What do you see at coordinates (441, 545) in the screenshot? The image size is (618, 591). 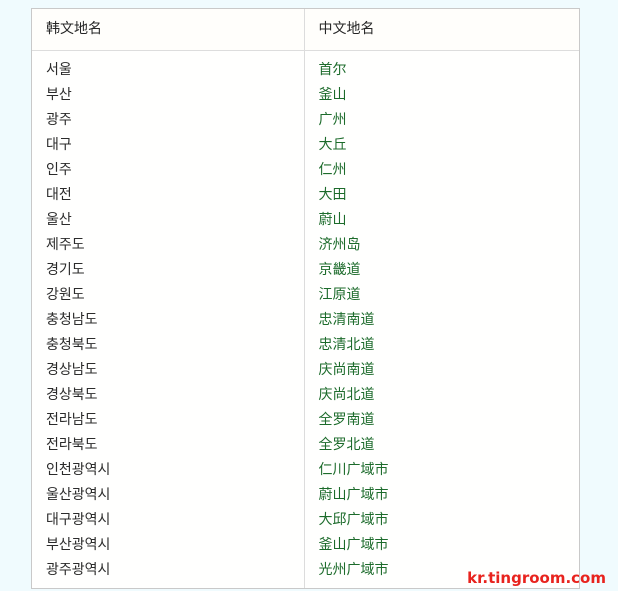 I see `cell-chinese-place-name: 釜山广域市` at bounding box center [441, 545].